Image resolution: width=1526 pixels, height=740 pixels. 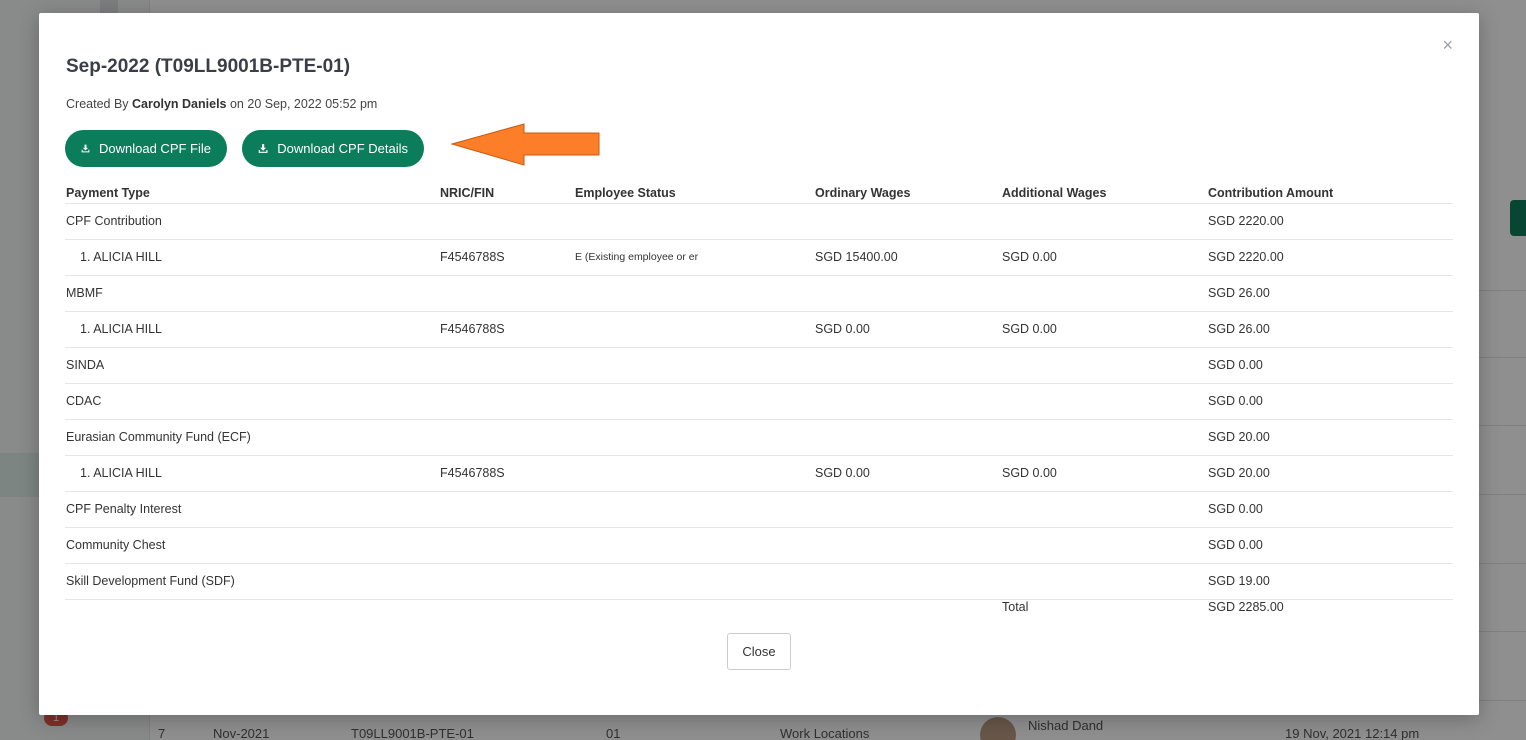 What do you see at coordinates (252, 365) in the screenshot?
I see `cell-payment-type: SINDA` at bounding box center [252, 365].